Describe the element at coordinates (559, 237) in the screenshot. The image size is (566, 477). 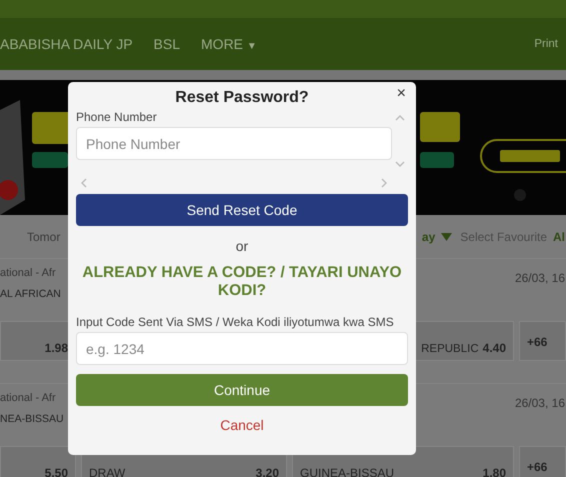
I see `all-filter: Al` at that location.